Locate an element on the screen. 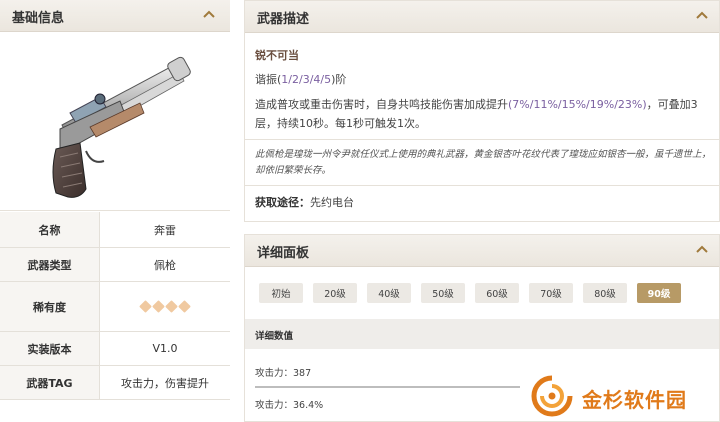 This screenshot has height=422, width=720. table-row: 武器类型 佩枪 is located at coordinates (115, 265).